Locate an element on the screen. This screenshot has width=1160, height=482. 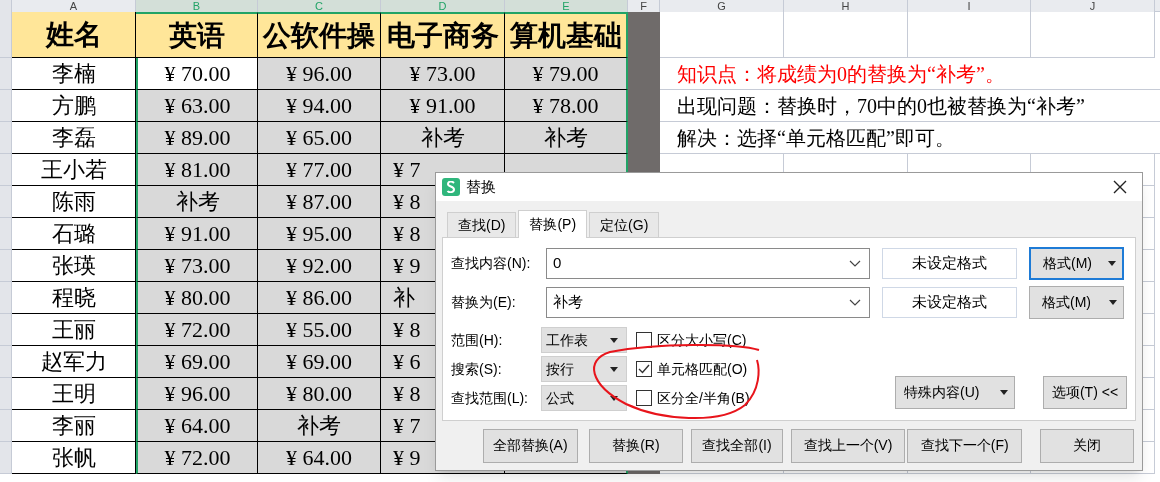
tab: 替换(P) is located at coordinates (553, 224).